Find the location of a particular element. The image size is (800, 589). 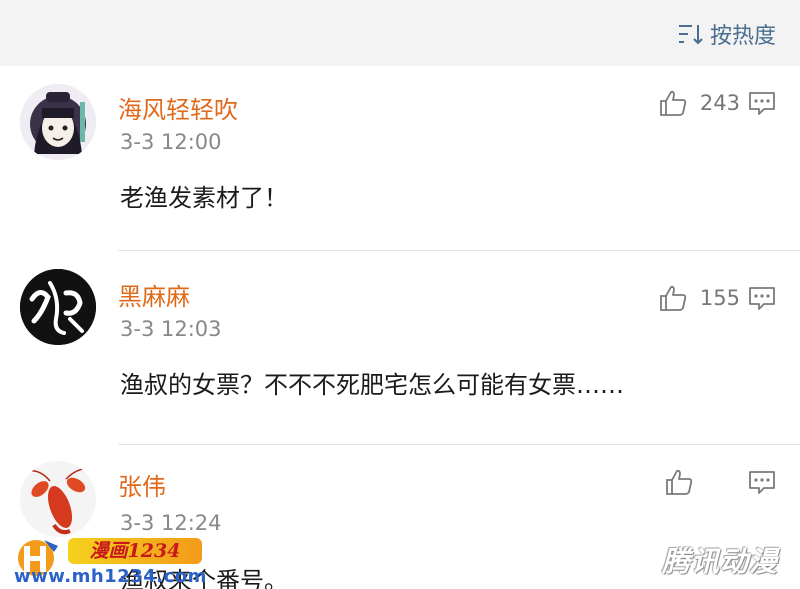

comment-author: 黑麻麻 is located at coordinates (154, 294).